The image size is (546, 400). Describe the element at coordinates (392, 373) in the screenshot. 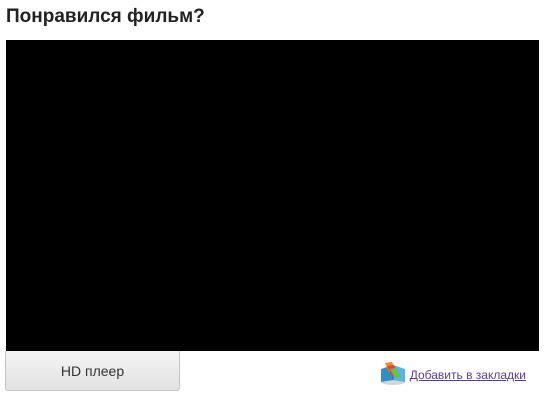

I see `bookmark-icon` at that location.